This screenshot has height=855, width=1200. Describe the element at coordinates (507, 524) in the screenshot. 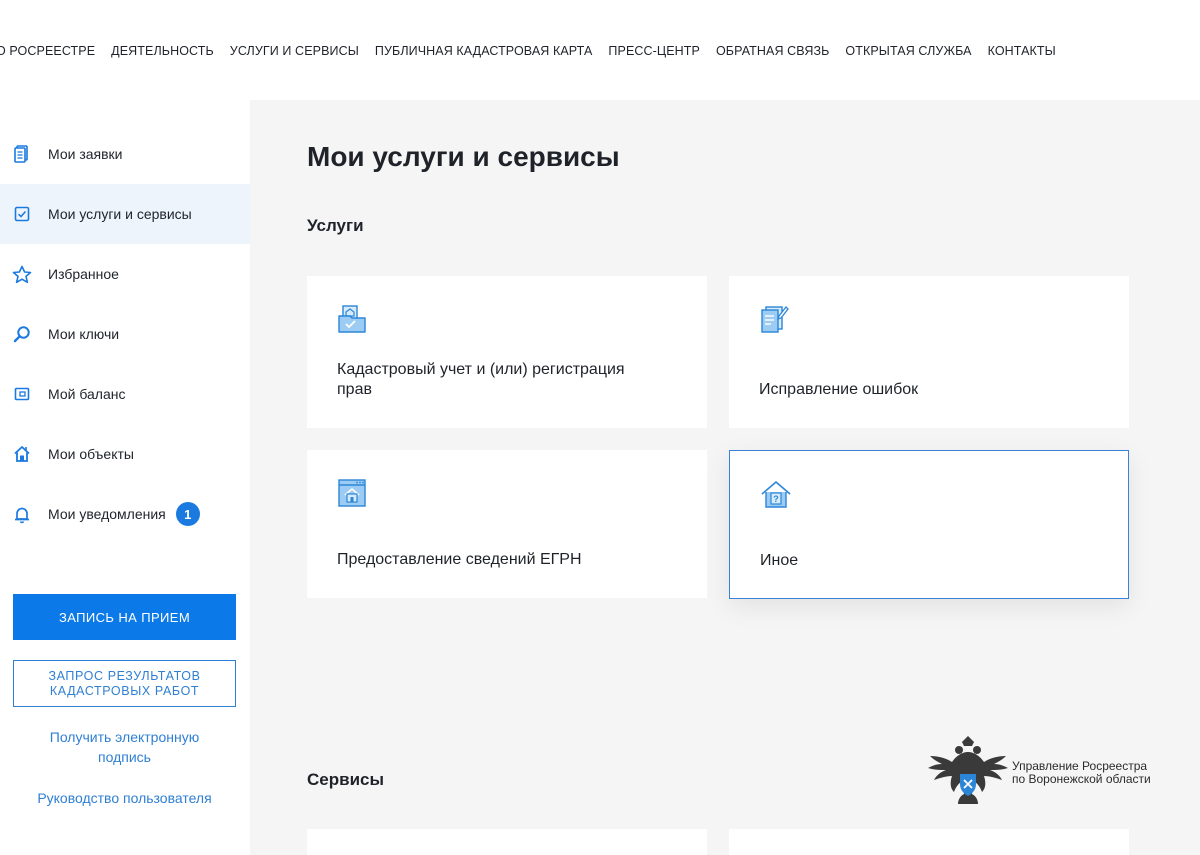

I see `service-card-egrn: Предоставление сведений ЕГРН` at that location.